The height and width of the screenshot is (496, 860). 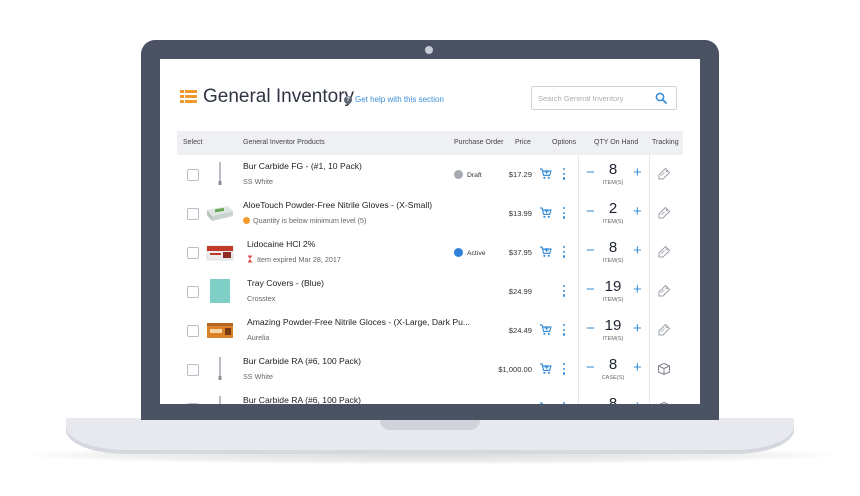 I want to click on price: $24.99, so click(x=520, y=291).